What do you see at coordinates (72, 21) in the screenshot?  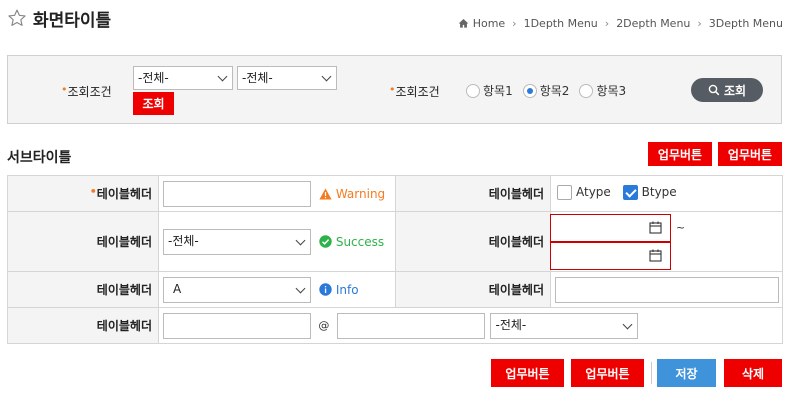 I see `page-title: 화면타이틀` at bounding box center [72, 21].